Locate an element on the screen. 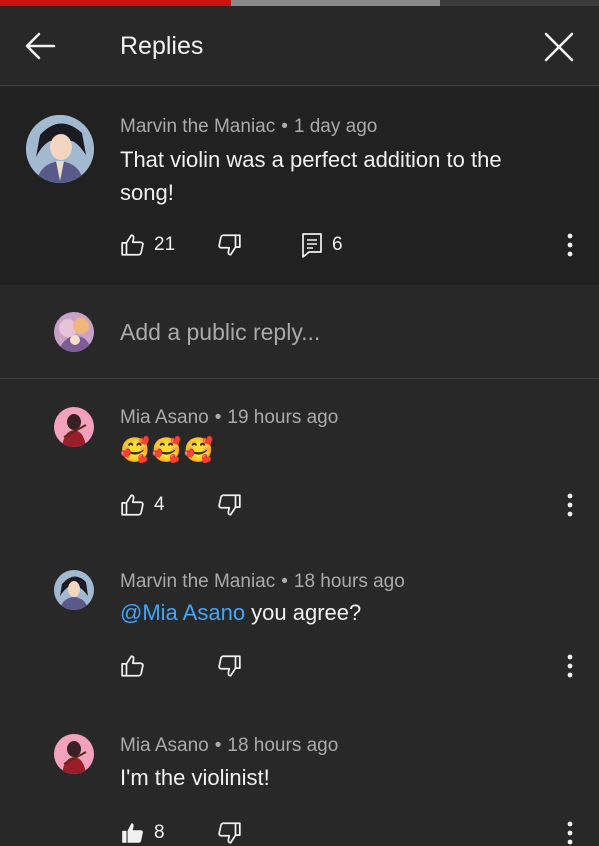 The width and height of the screenshot is (599, 846). arrow-left-icon is located at coordinates (40, 46).